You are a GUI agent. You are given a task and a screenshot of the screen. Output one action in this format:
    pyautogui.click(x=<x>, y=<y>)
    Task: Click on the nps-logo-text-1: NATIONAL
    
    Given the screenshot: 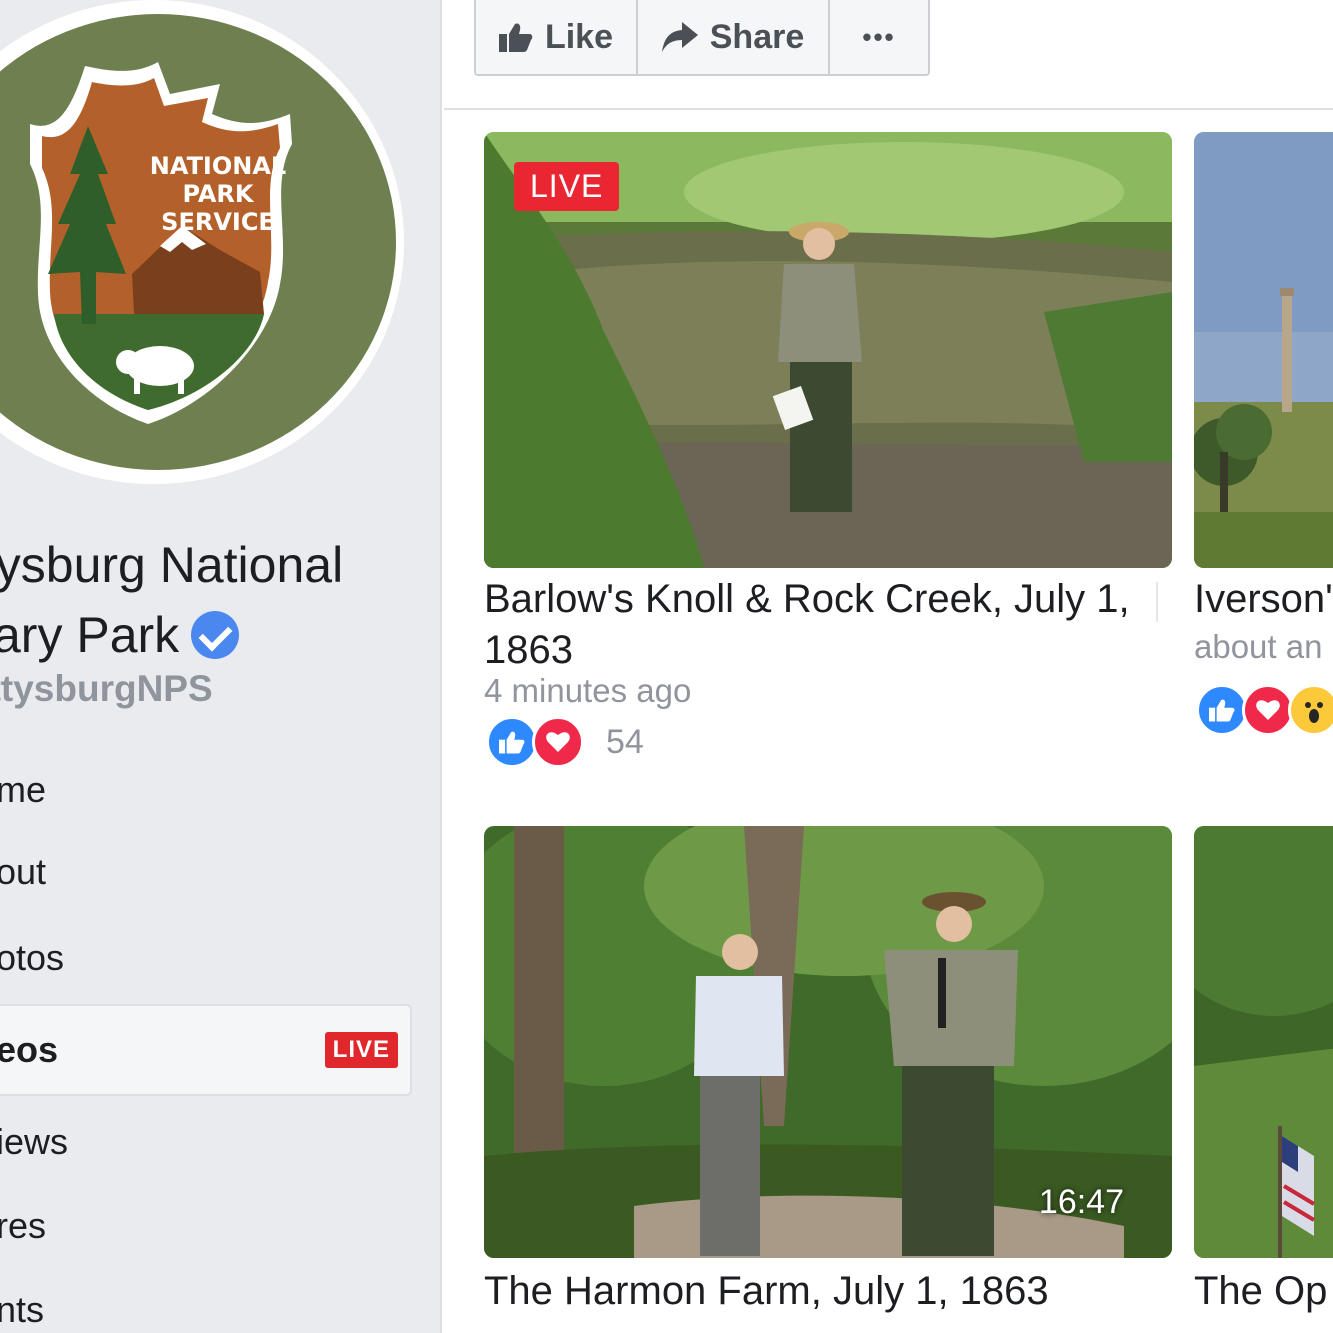 What is the action you would take?
    pyautogui.click(x=218, y=166)
    